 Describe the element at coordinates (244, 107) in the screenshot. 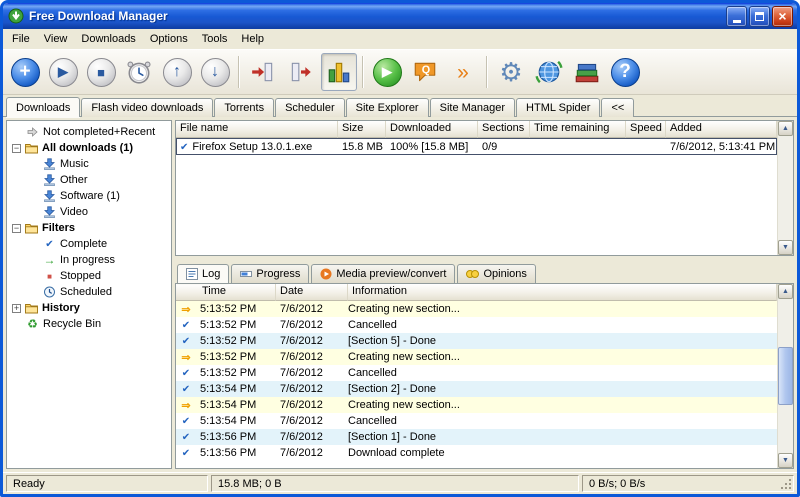

I see `tab-torrents: Torrents` at that location.